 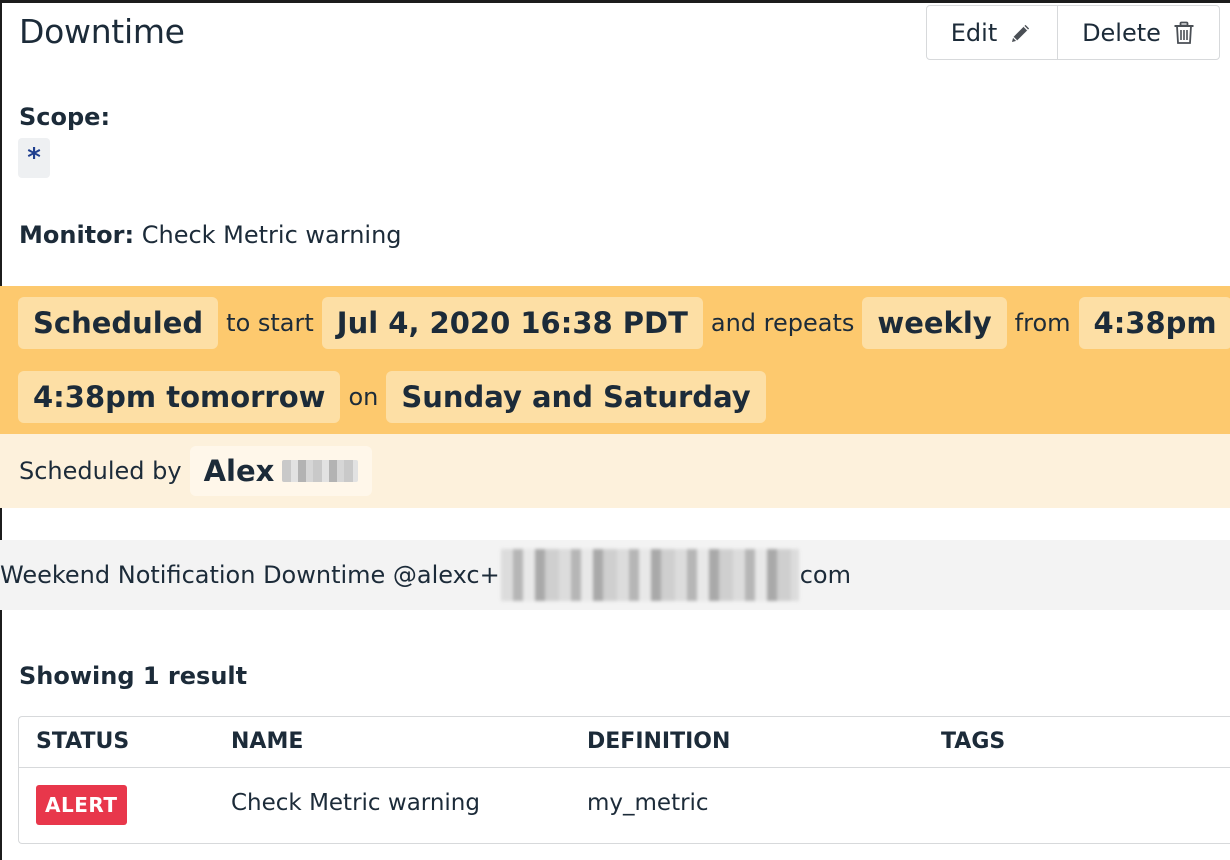 What do you see at coordinates (973, 741) in the screenshot?
I see `column-header-tags: TAGS` at bounding box center [973, 741].